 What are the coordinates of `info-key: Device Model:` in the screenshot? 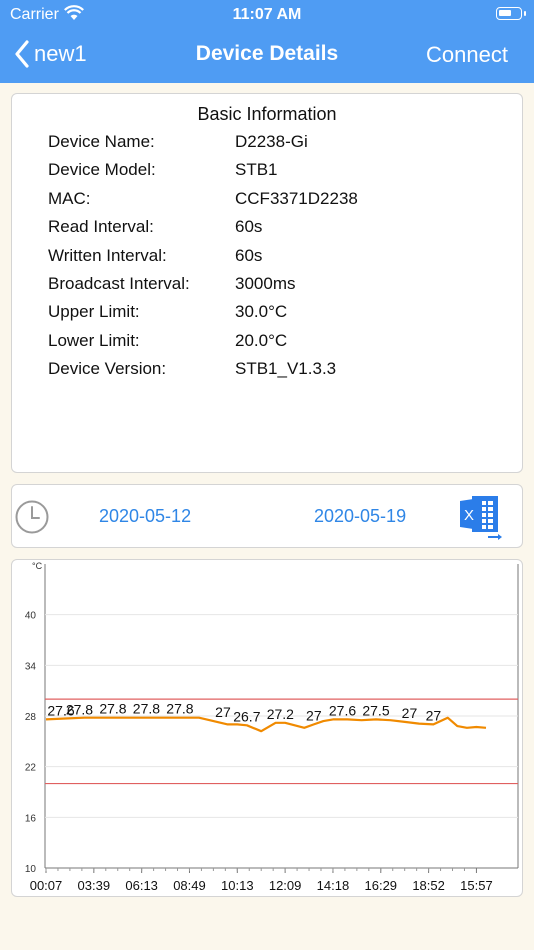 It's located at (102, 169).